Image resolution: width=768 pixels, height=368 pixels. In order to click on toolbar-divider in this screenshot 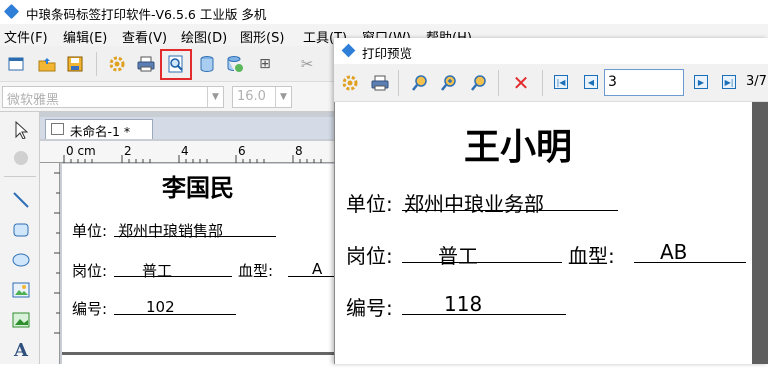, I will do `click(96, 64)`.